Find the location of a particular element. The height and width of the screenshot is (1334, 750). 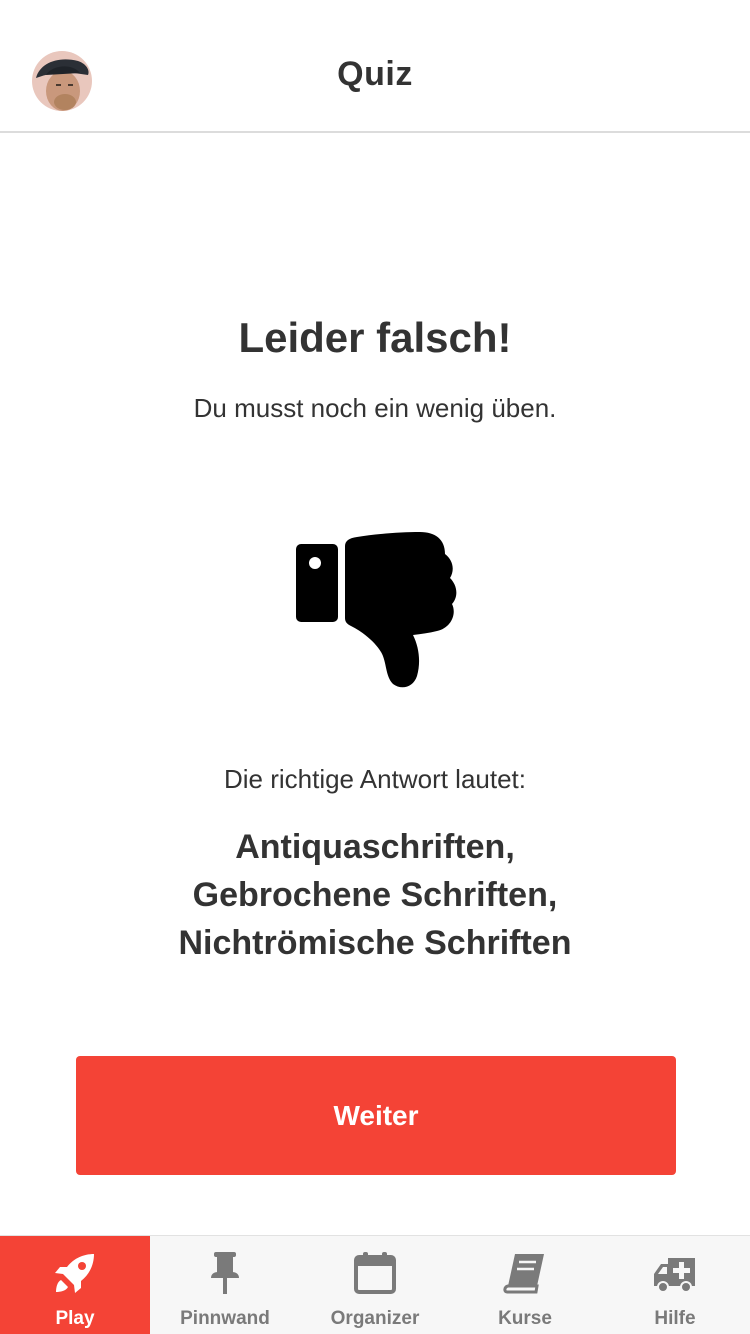

answer-line: Nichtrömische Schriften is located at coordinates (375, 943).